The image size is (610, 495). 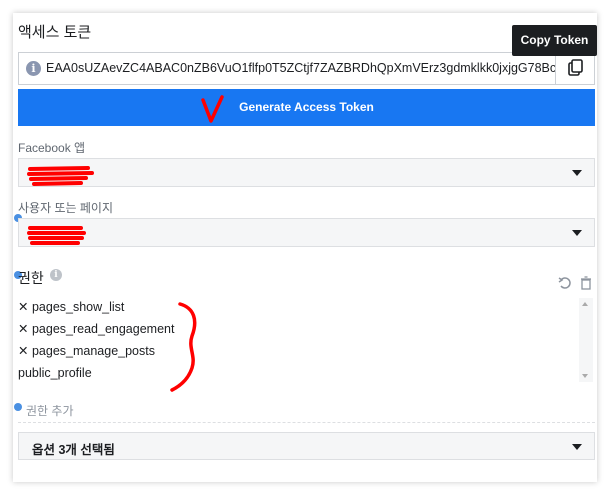 I want to click on permissions-title: 권한, so click(x=31, y=278).